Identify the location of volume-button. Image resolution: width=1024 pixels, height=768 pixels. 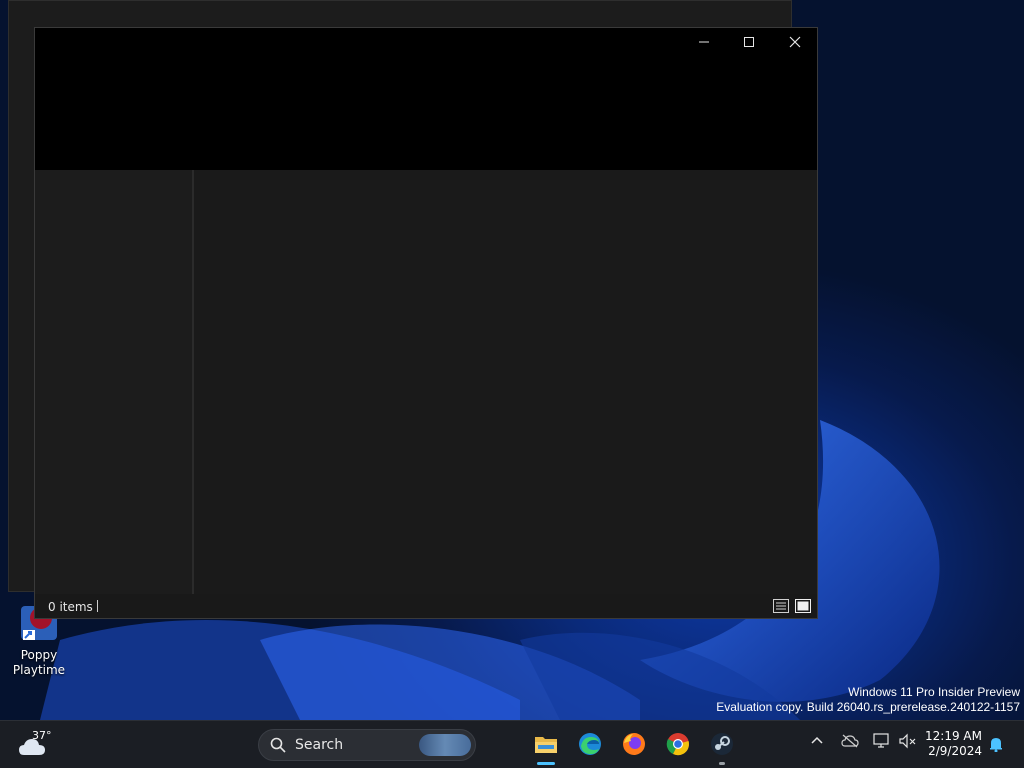
(908, 743).